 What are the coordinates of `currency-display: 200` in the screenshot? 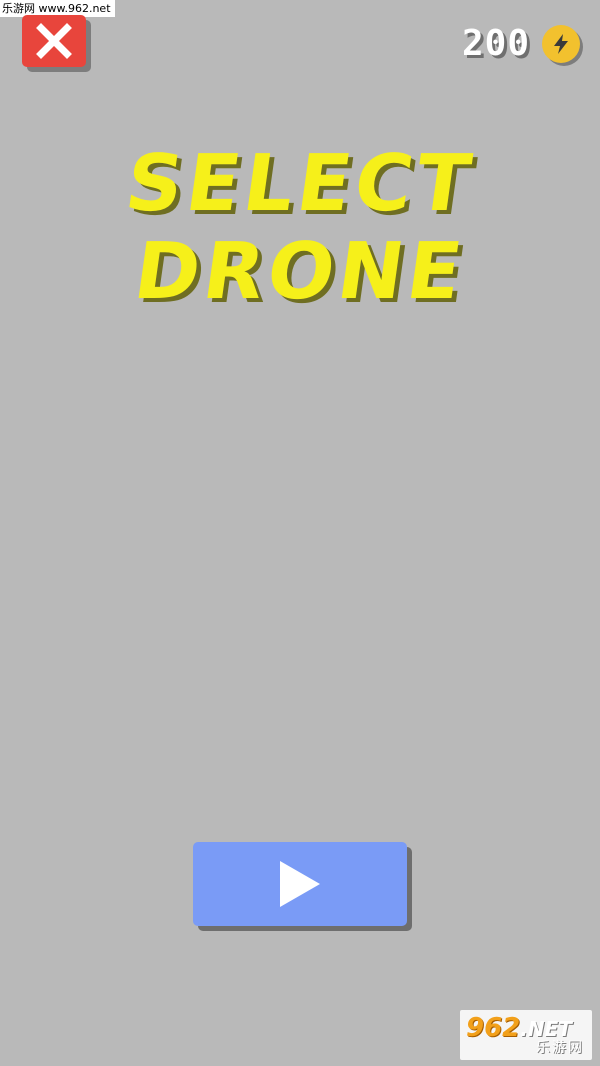 It's located at (521, 44).